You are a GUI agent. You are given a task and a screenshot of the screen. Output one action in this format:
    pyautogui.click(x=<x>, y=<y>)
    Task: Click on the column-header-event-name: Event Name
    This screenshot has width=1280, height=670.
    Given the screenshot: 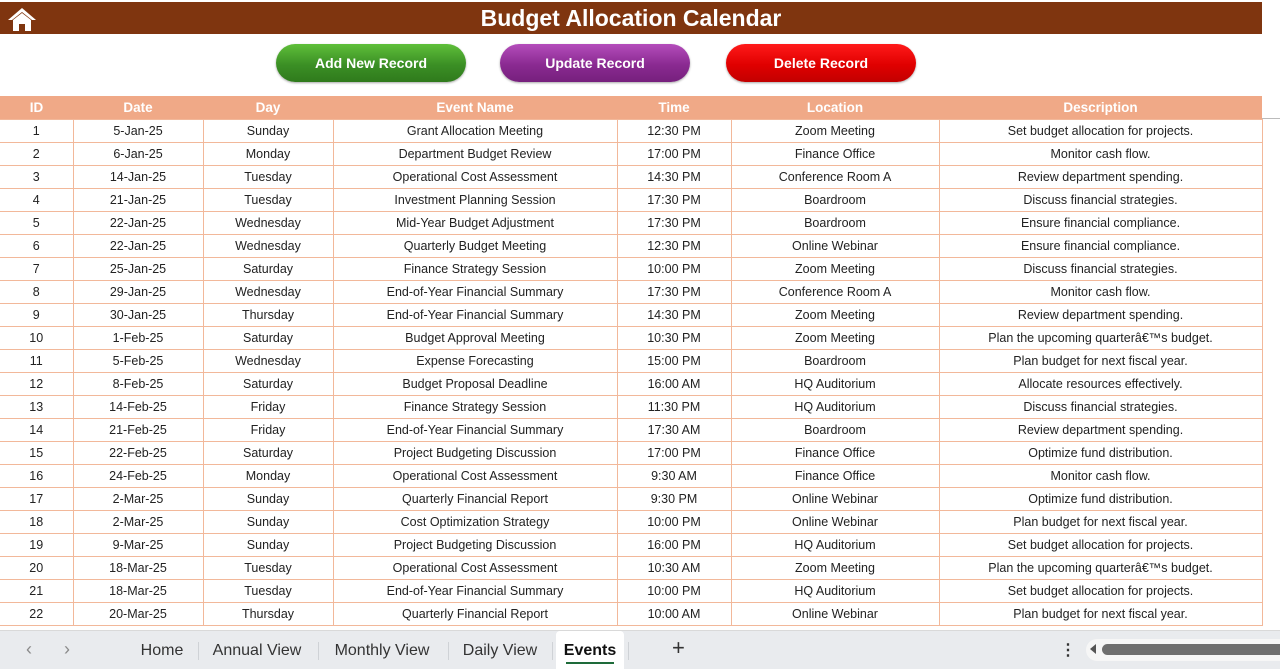 What is the action you would take?
    pyautogui.click(x=475, y=107)
    